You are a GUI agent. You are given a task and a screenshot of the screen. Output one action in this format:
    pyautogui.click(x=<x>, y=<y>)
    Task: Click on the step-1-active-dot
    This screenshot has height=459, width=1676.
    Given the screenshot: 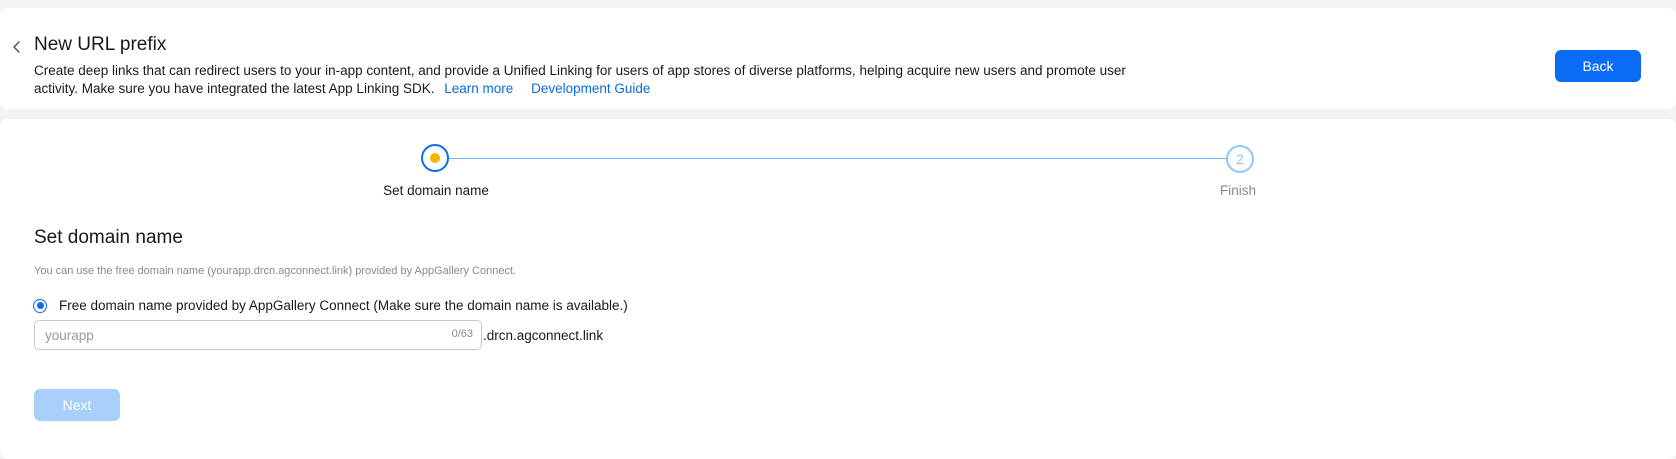 What is the action you would take?
    pyautogui.click(x=435, y=158)
    